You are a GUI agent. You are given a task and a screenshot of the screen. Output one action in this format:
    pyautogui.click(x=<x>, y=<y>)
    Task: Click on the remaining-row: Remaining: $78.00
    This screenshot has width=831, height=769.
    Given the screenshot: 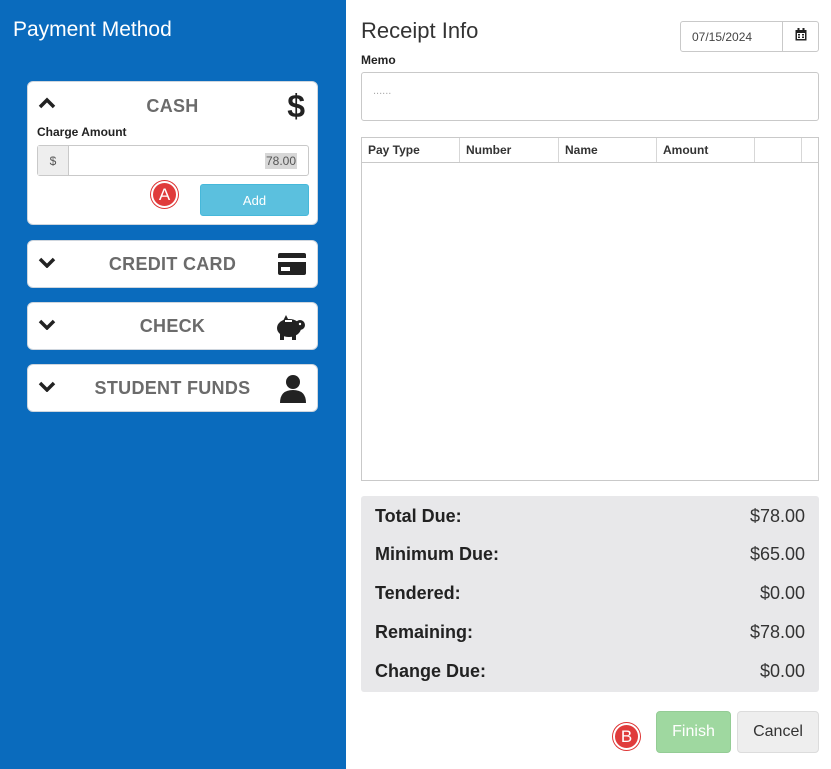 What is the action you would take?
    pyautogui.click(x=590, y=632)
    